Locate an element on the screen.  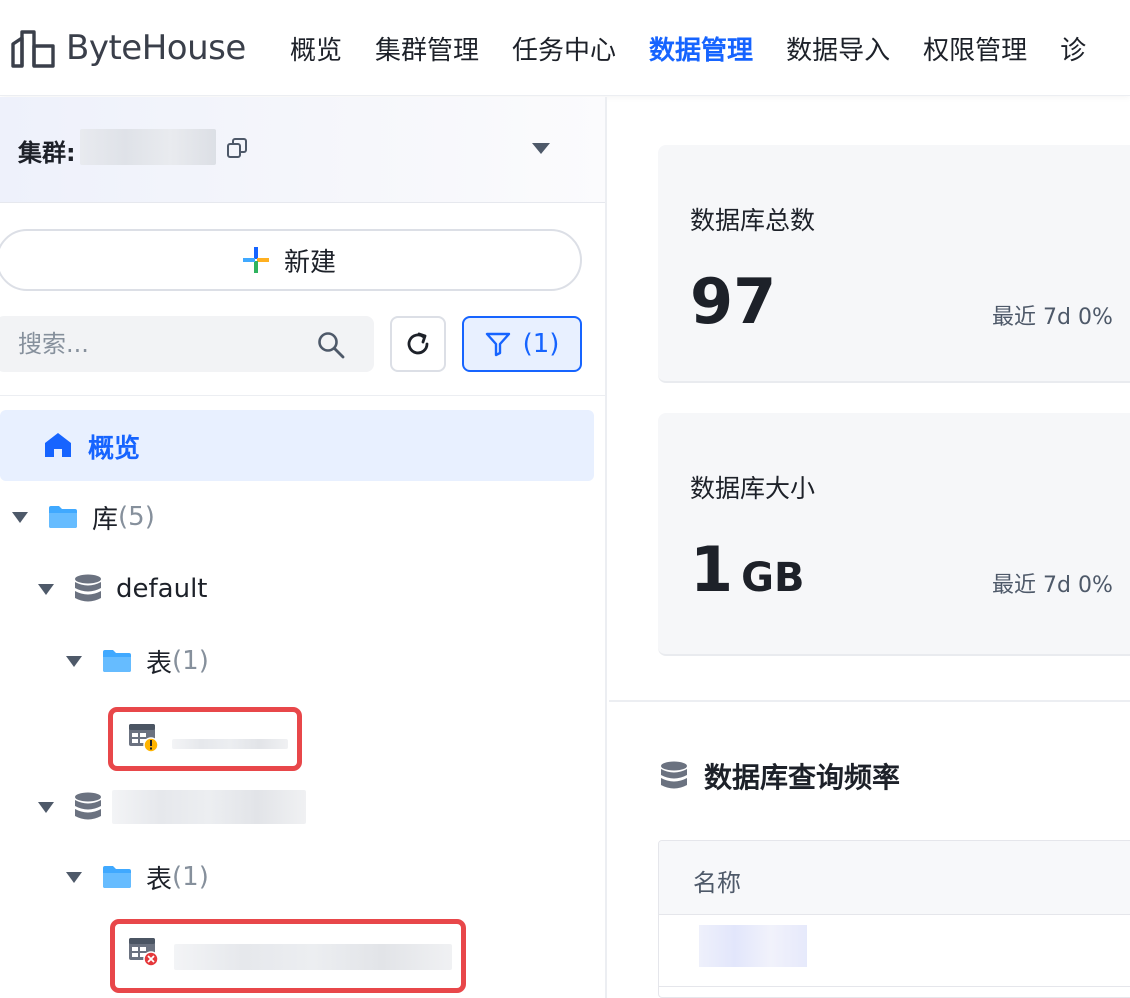
section-title-query-frequency: 数据库查询频率 is located at coordinates (780, 776).